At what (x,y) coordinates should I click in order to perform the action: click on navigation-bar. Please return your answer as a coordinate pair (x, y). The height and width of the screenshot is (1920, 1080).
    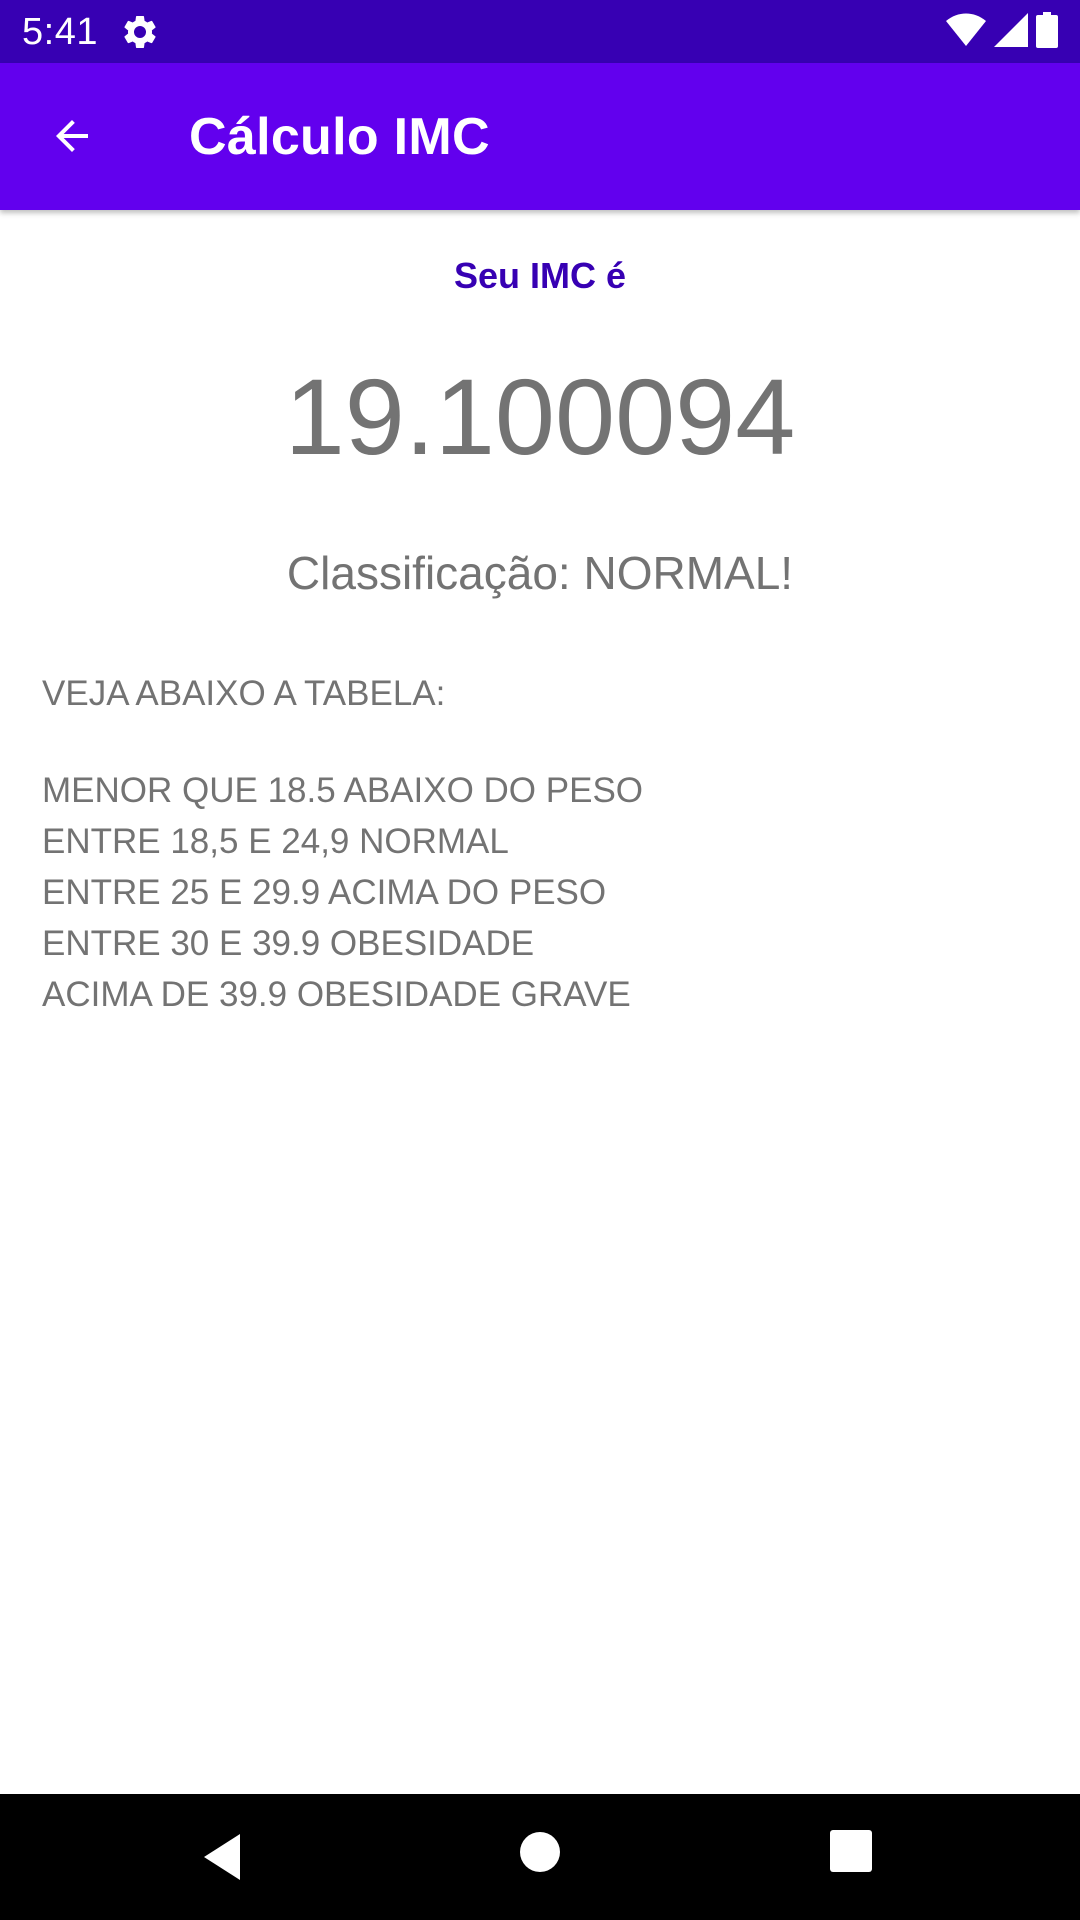
    Looking at the image, I should click on (540, 1857).